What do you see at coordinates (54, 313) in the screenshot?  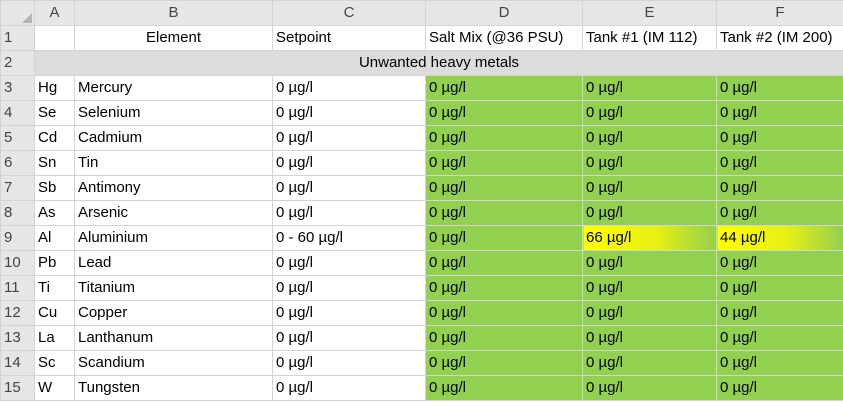 I see `cell-symbol: Cu` at bounding box center [54, 313].